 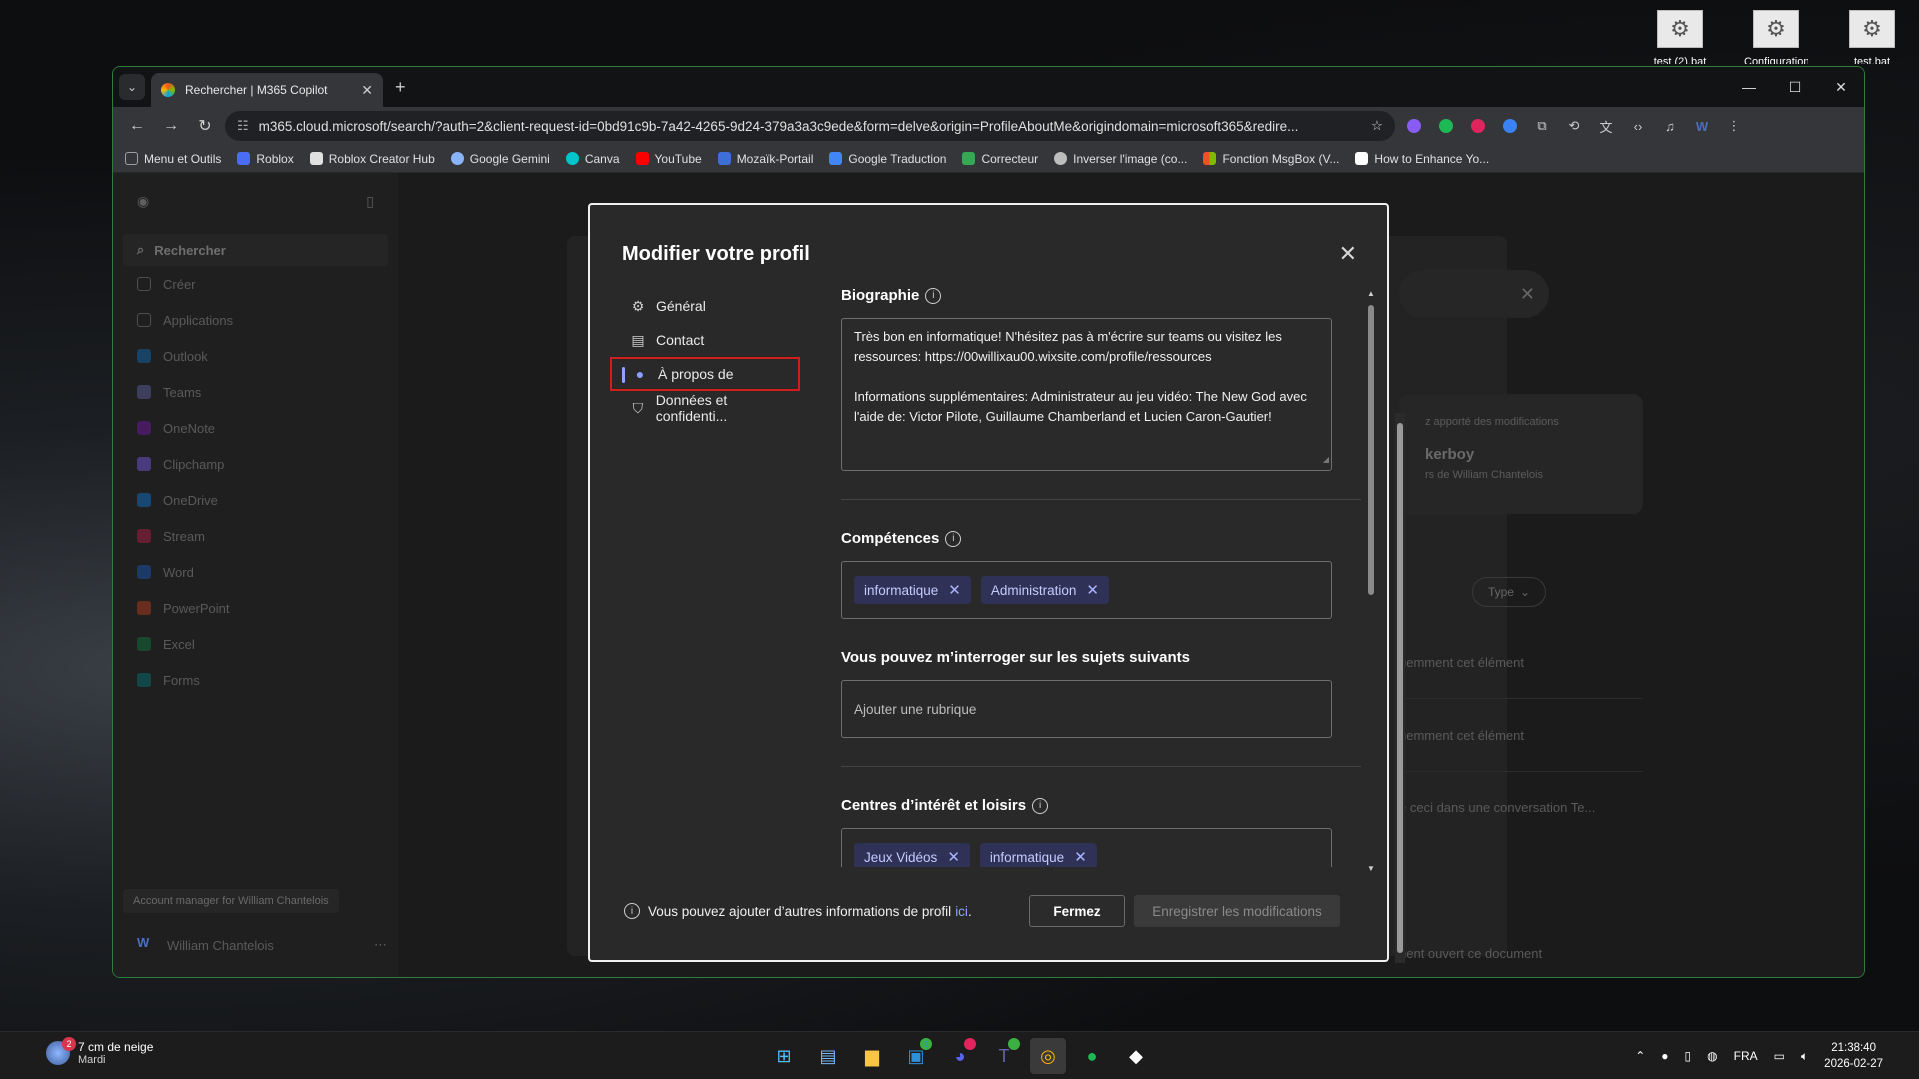 I want to click on bookmark-item: Mozaïk-Portail, so click(x=765, y=159).